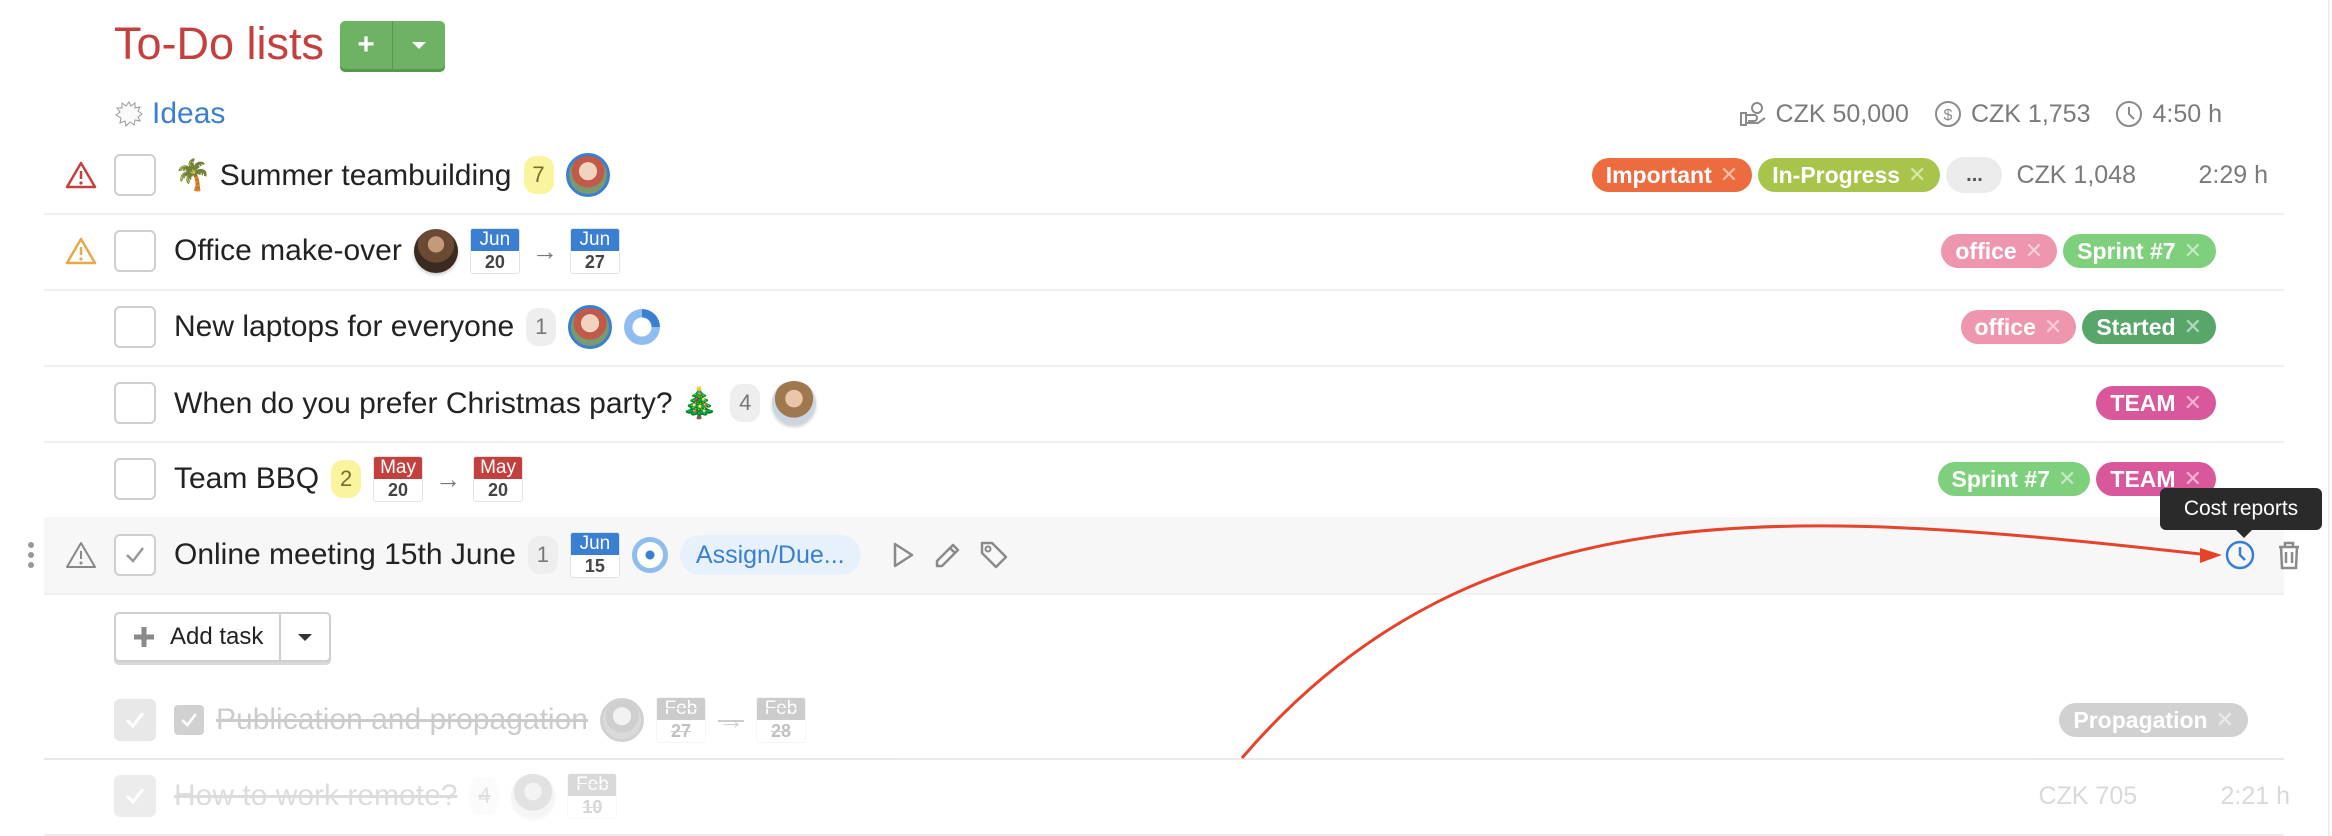 This screenshot has height=836, width=2332. Describe the element at coordinates (398, 479) in the screenshot. I see `start-date: May 20` at that location.